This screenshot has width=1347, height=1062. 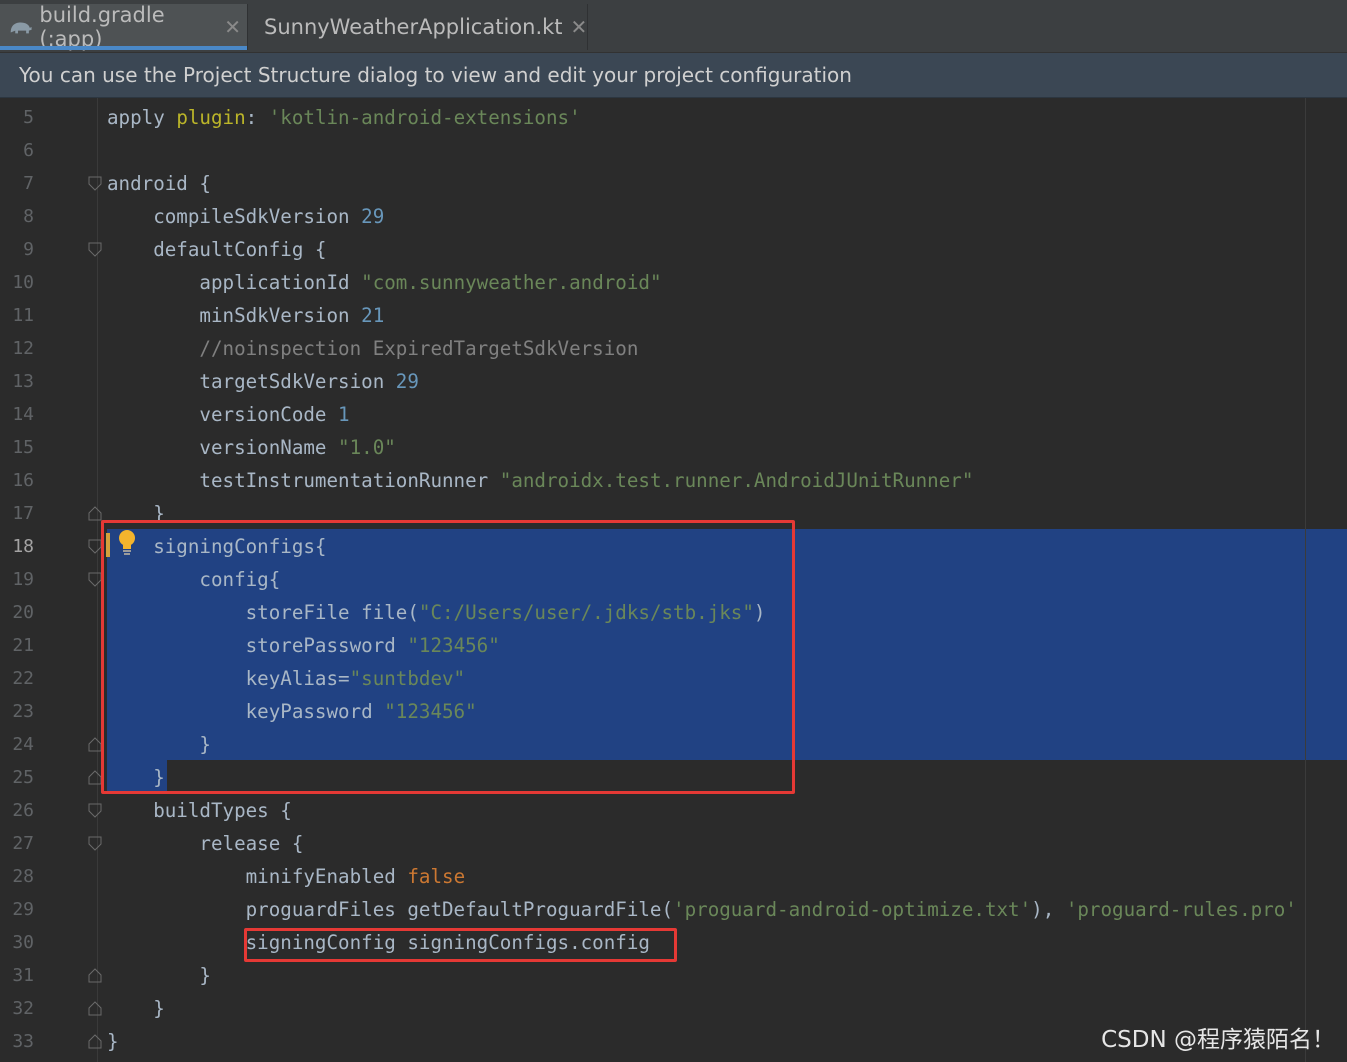 I want to click on code-token: 1, so click(x=344, y=414).